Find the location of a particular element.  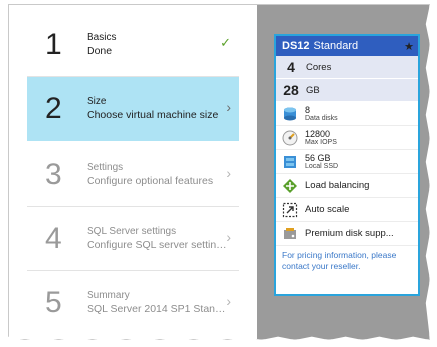

cores-row: 4 Cores is located at coordinates (347, 67).